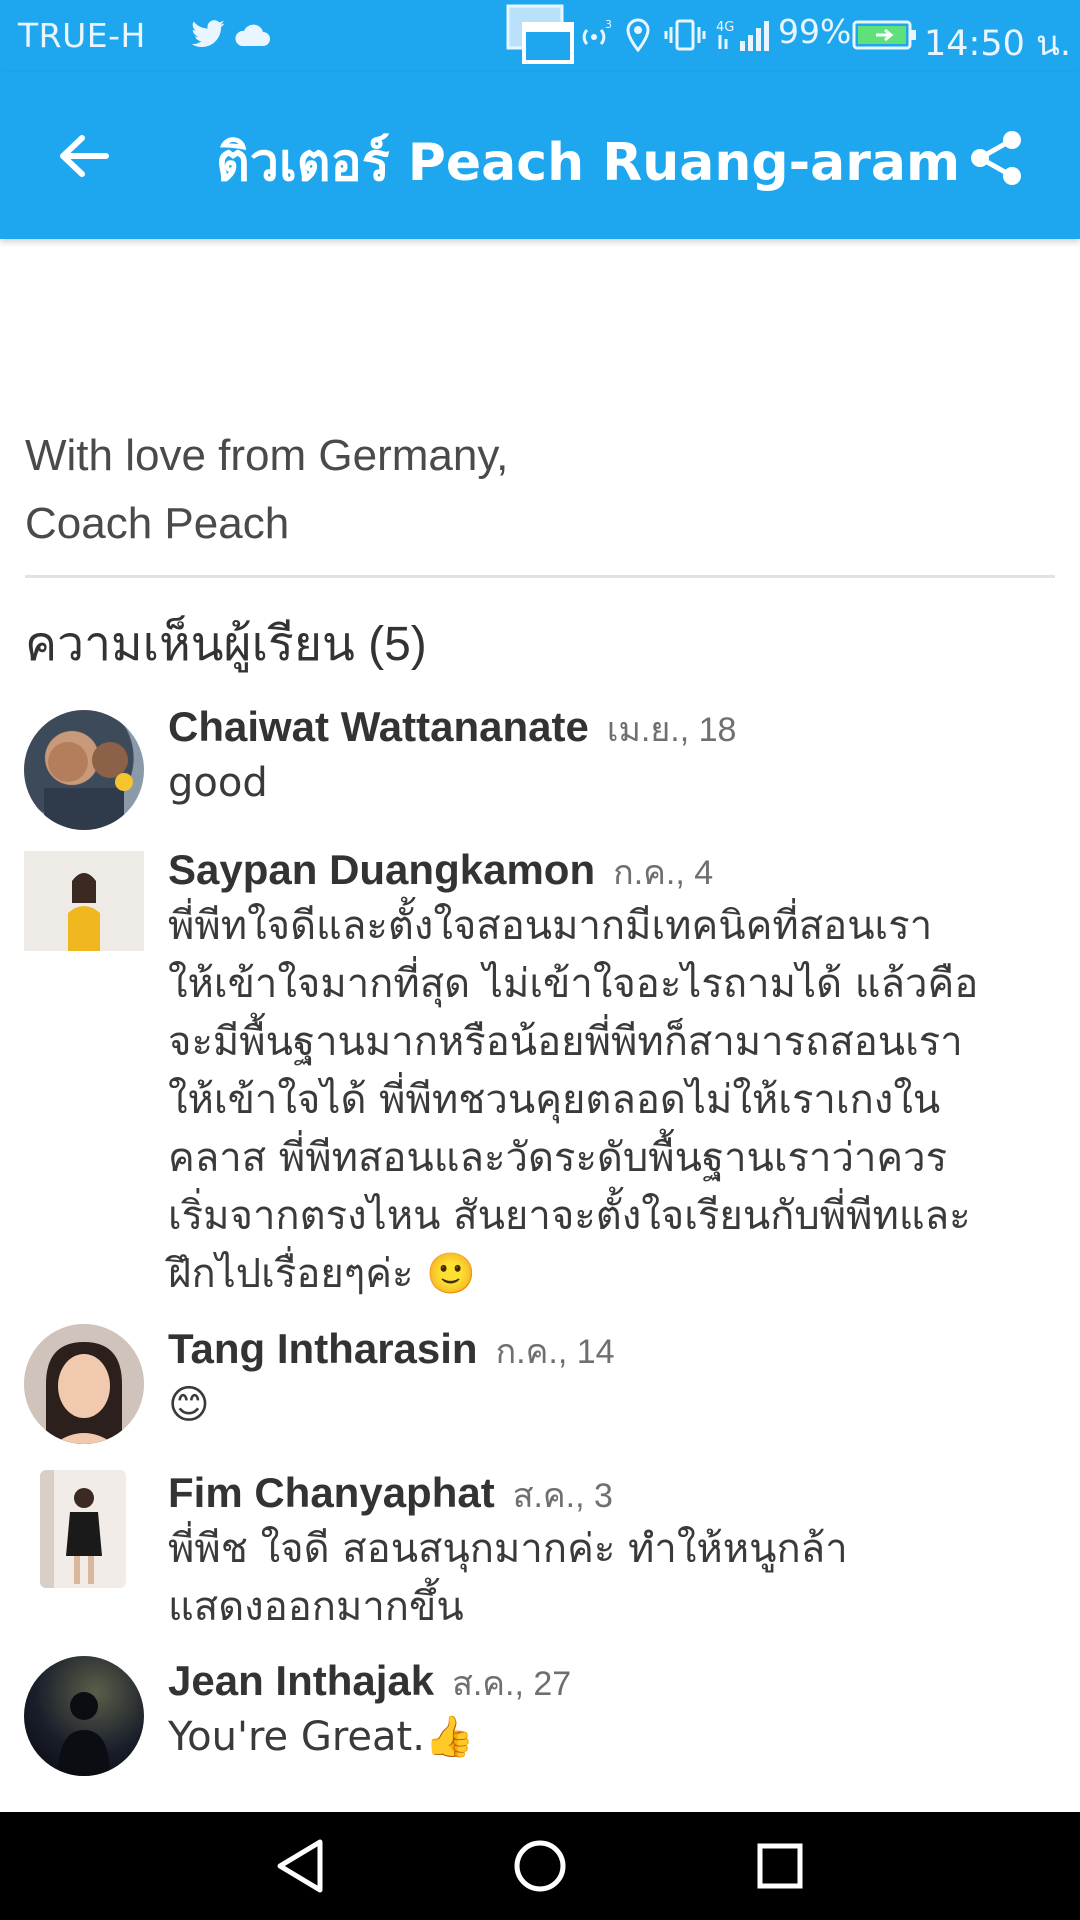  I want to click on battery-percent: 99%, so click(815, 31).